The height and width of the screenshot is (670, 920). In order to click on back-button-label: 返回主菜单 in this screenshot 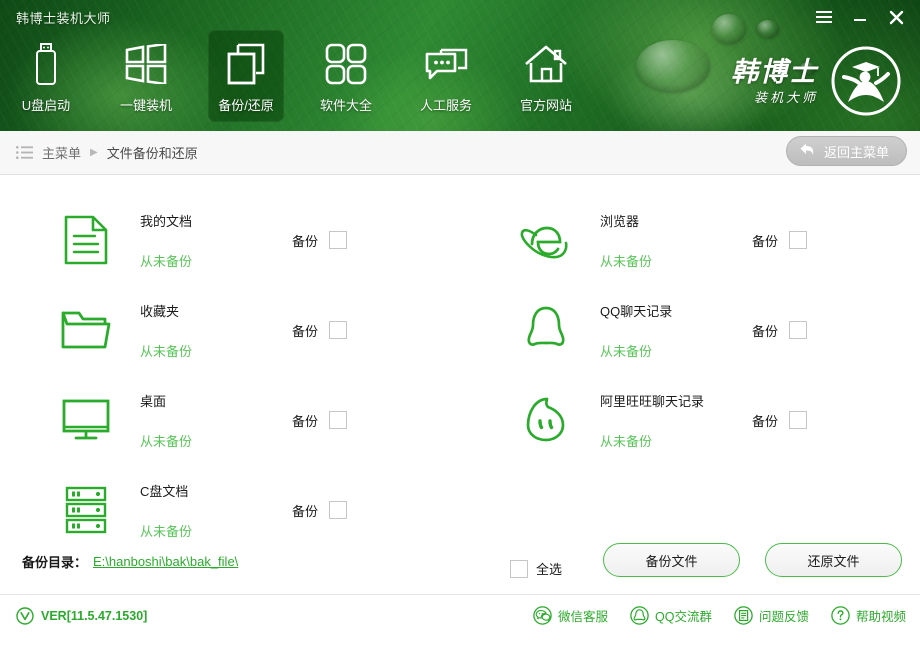, I will do `click(856, 152)`.